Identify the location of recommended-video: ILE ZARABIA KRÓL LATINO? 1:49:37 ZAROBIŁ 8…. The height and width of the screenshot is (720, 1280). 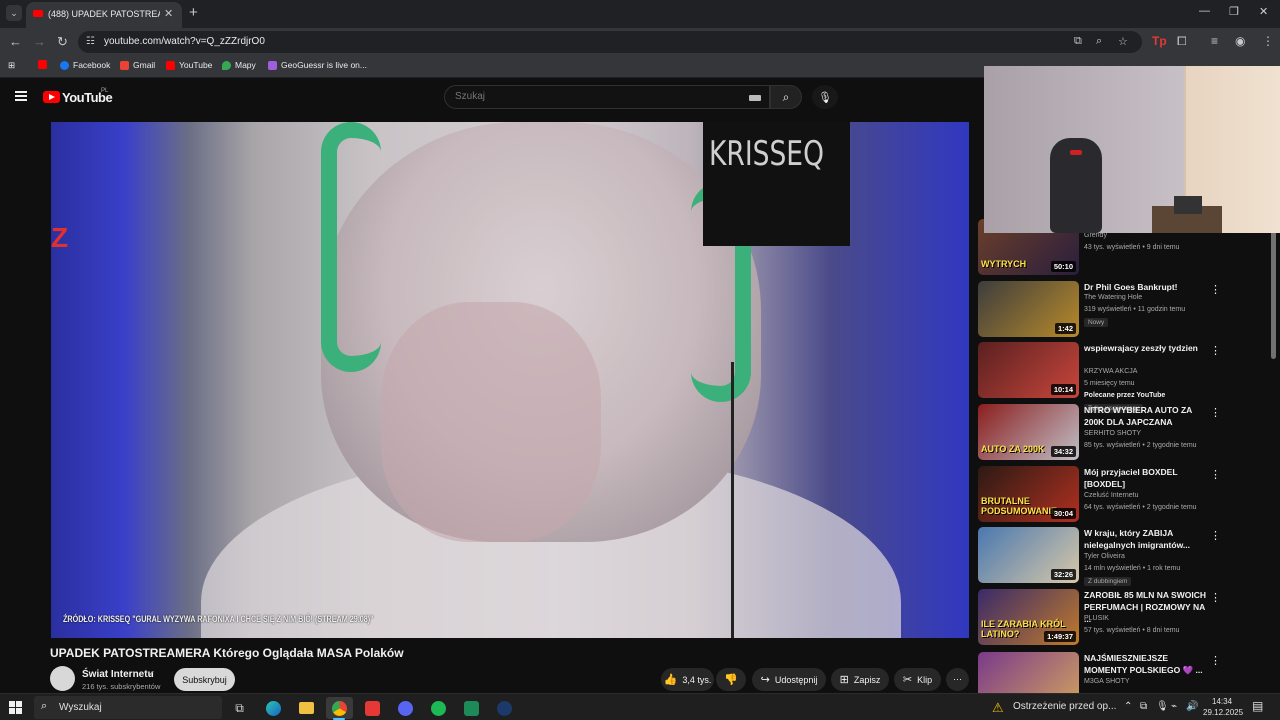
(1103, 619).